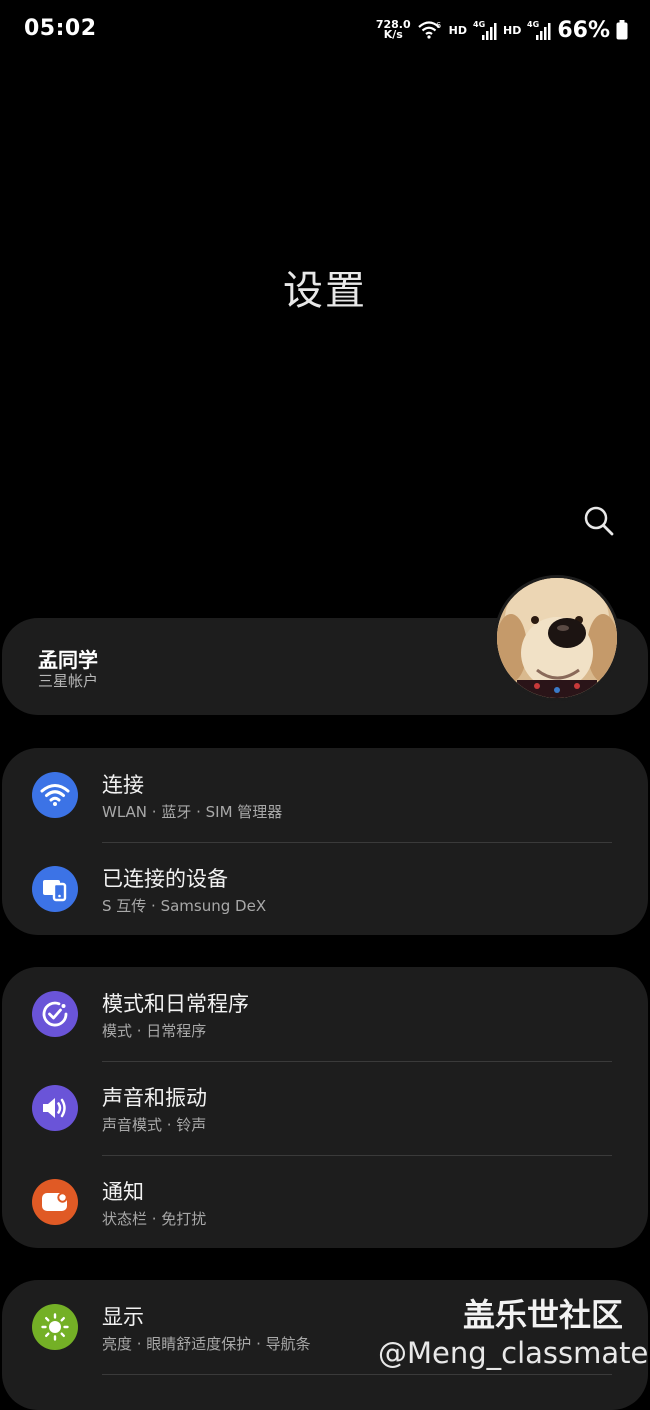  Describe the element at coordinates (438, 25) in the screenshot. I see `wifi-type-label: 6` at that location.